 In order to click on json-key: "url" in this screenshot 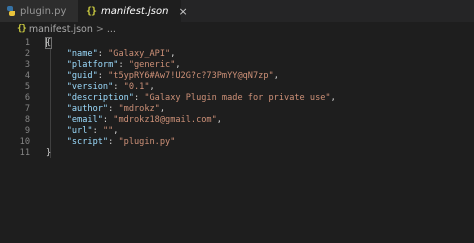, I will do `click(79, 131)`.